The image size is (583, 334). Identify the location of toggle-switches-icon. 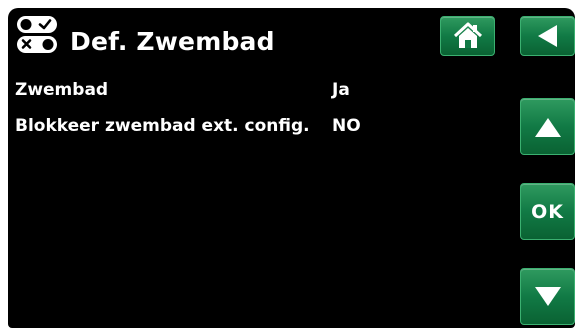
(37, 35).